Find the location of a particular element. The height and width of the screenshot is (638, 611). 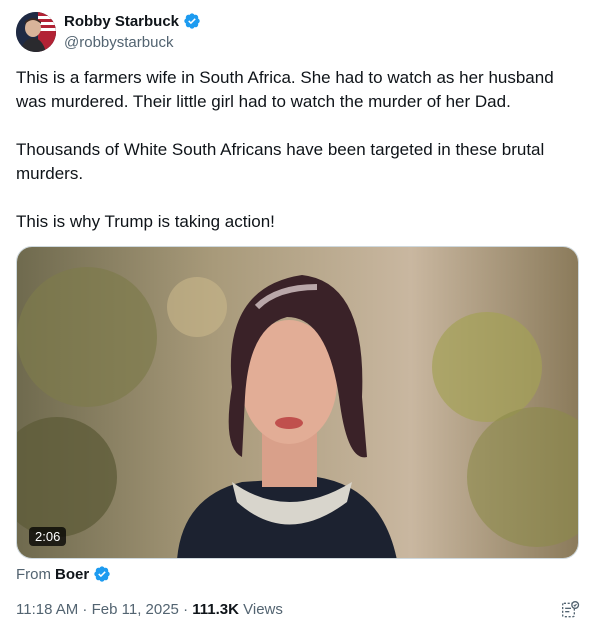

views-count: 111.3K is located at coordinates (215, 609).